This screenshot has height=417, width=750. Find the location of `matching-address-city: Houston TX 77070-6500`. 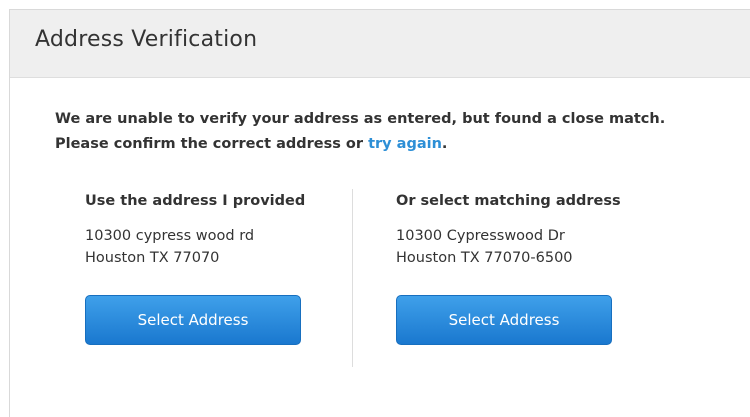

matching-address-city: Houston TX 77070-6500 is located at coordinates (484, 258).